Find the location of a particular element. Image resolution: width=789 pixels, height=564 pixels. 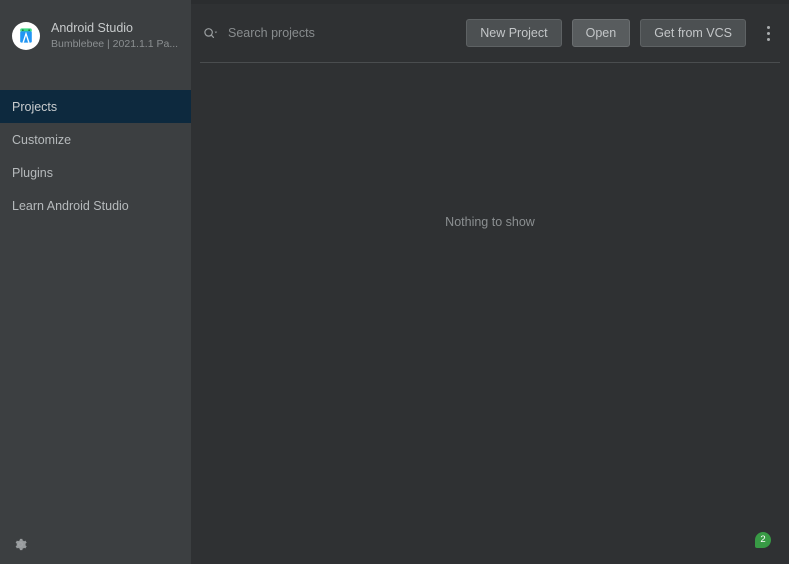

empty-state-message: Nothing to show is located at coordinates (490, 222).